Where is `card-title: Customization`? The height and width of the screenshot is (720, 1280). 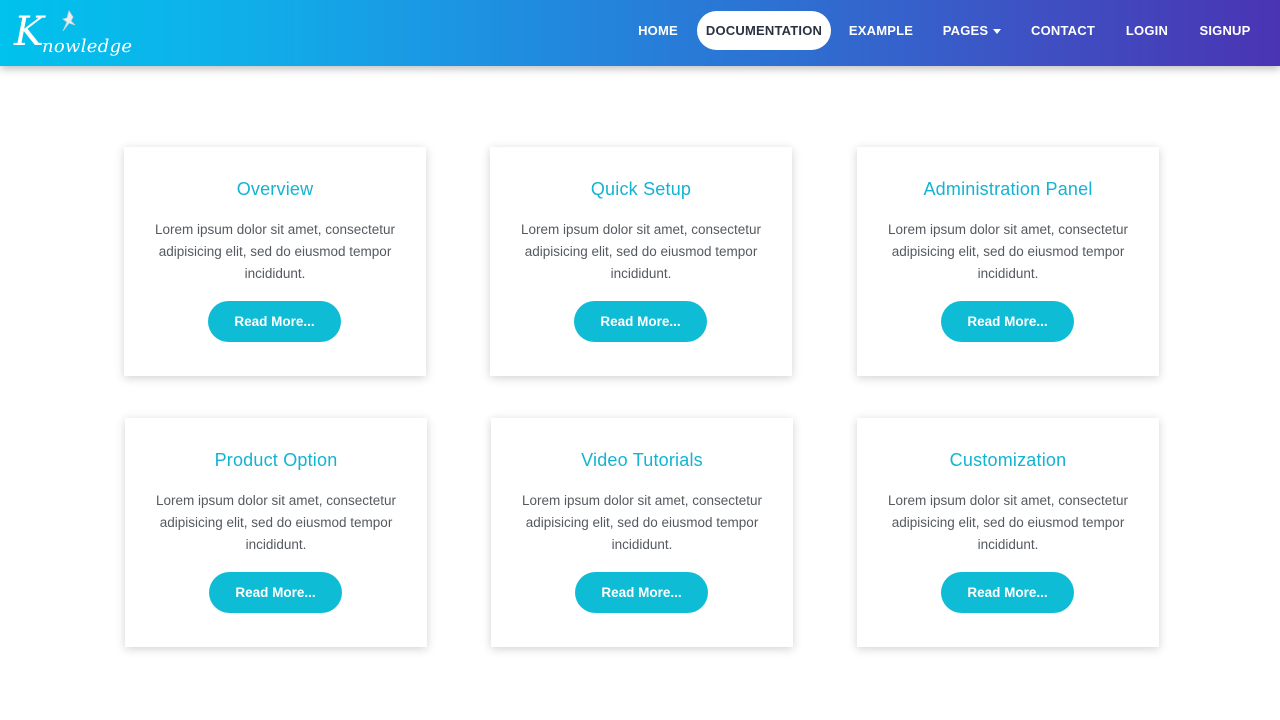 card-title: Customization is located at coordinates (1008, 460).